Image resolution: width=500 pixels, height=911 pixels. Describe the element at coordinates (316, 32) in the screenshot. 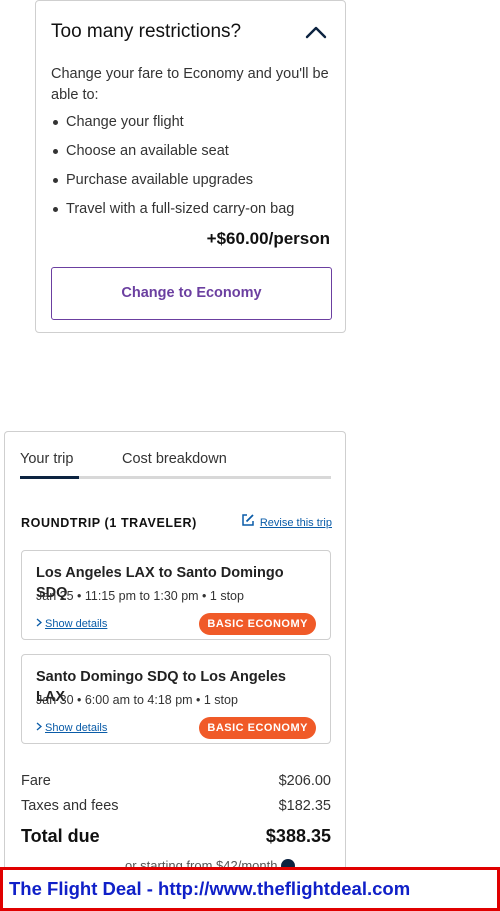

I see `chevron-up-icon` at that location.